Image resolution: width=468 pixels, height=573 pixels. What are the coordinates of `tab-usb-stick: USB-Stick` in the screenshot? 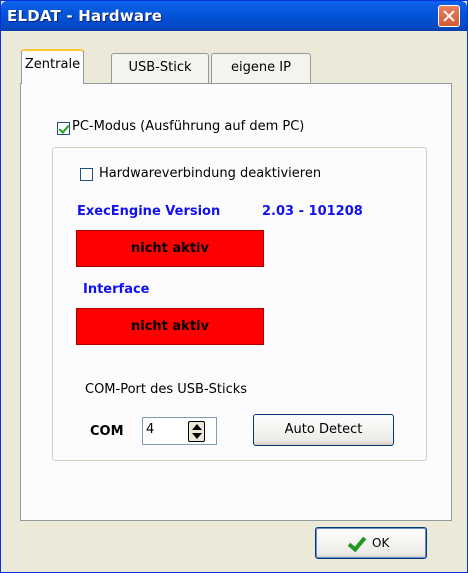 It's located at (160, 68).